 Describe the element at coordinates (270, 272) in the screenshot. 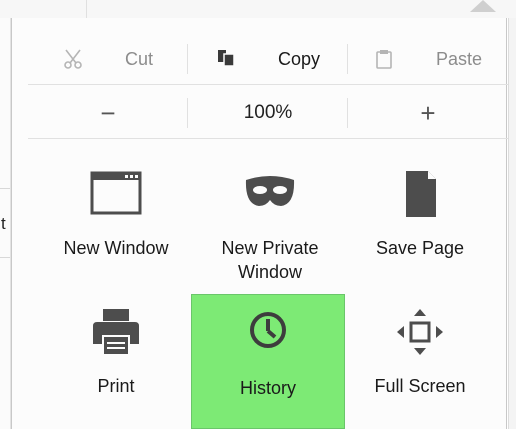

I see `new-private-window-label-line2: Window` at that location.